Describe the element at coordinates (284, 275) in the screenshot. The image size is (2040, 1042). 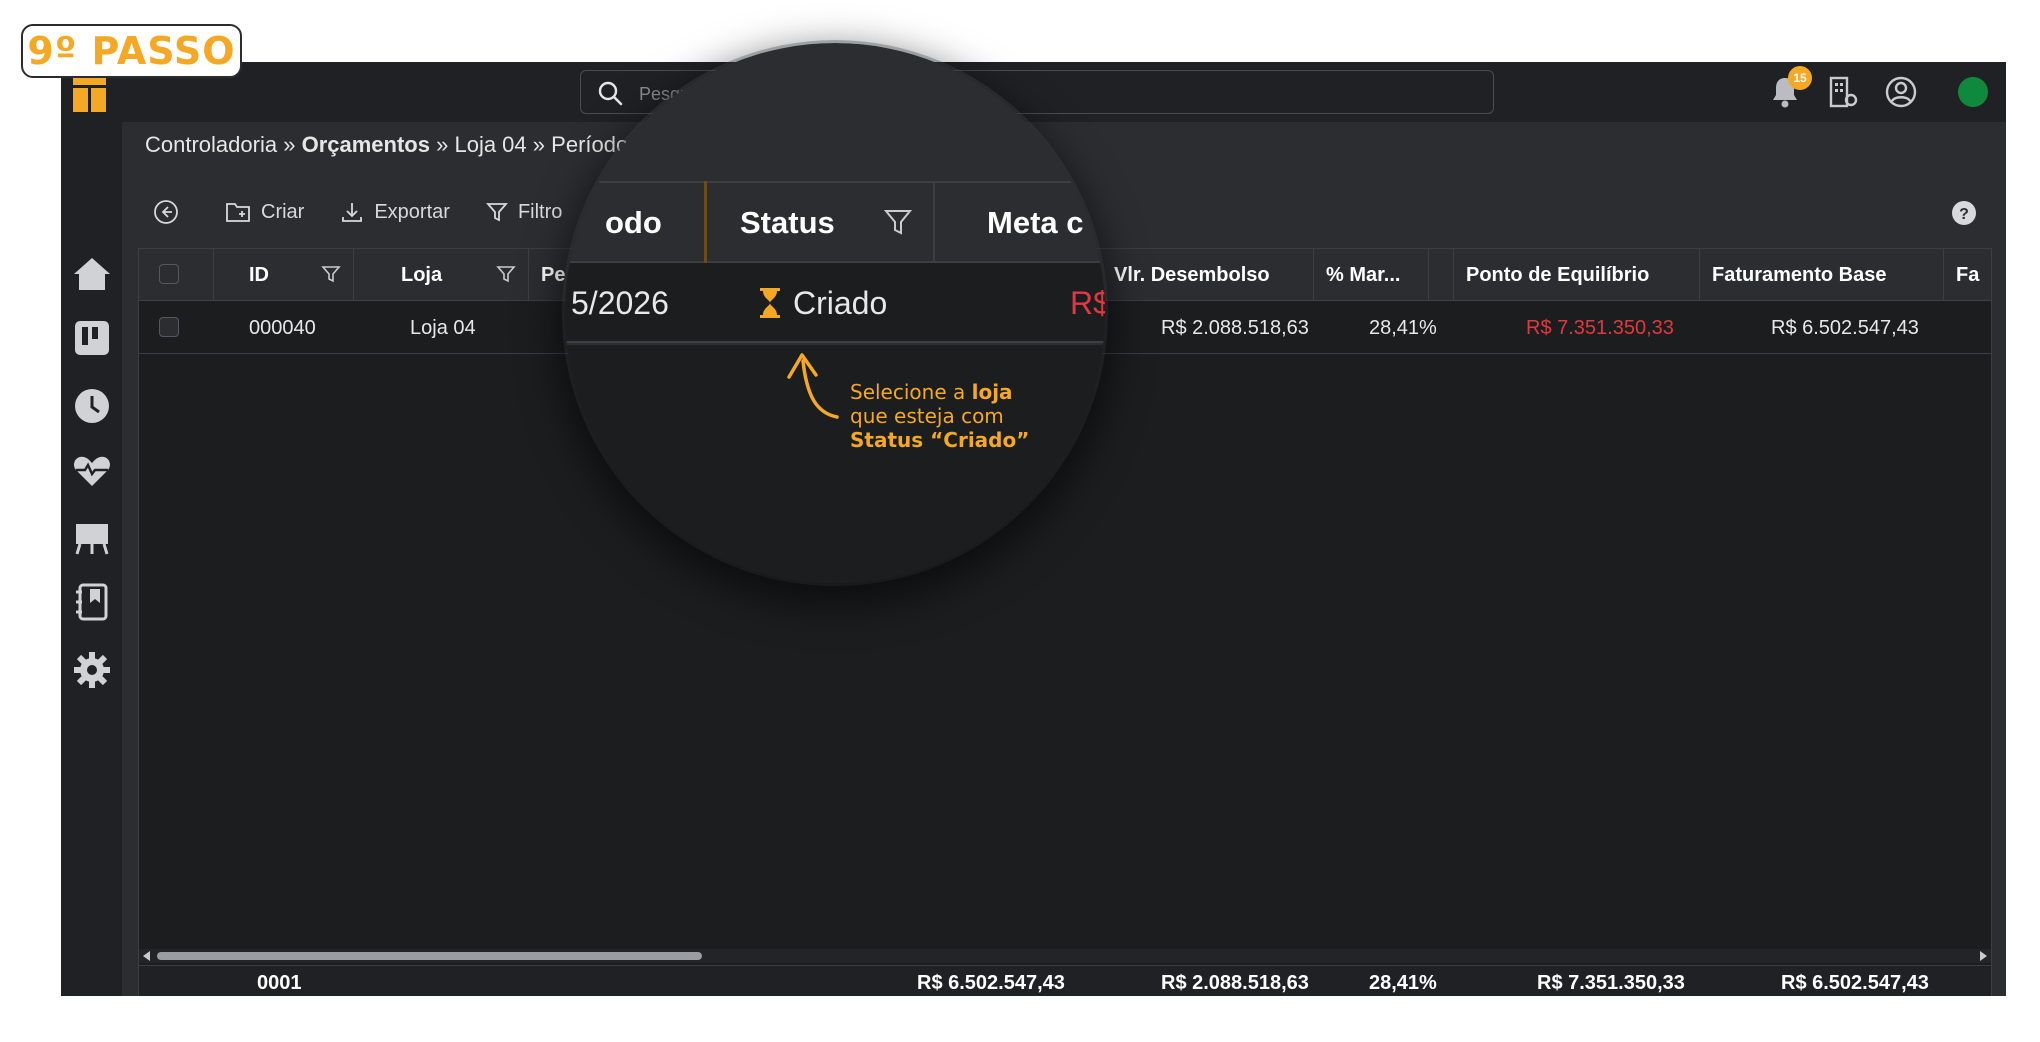
I see `column-header-id: ID` at that location.